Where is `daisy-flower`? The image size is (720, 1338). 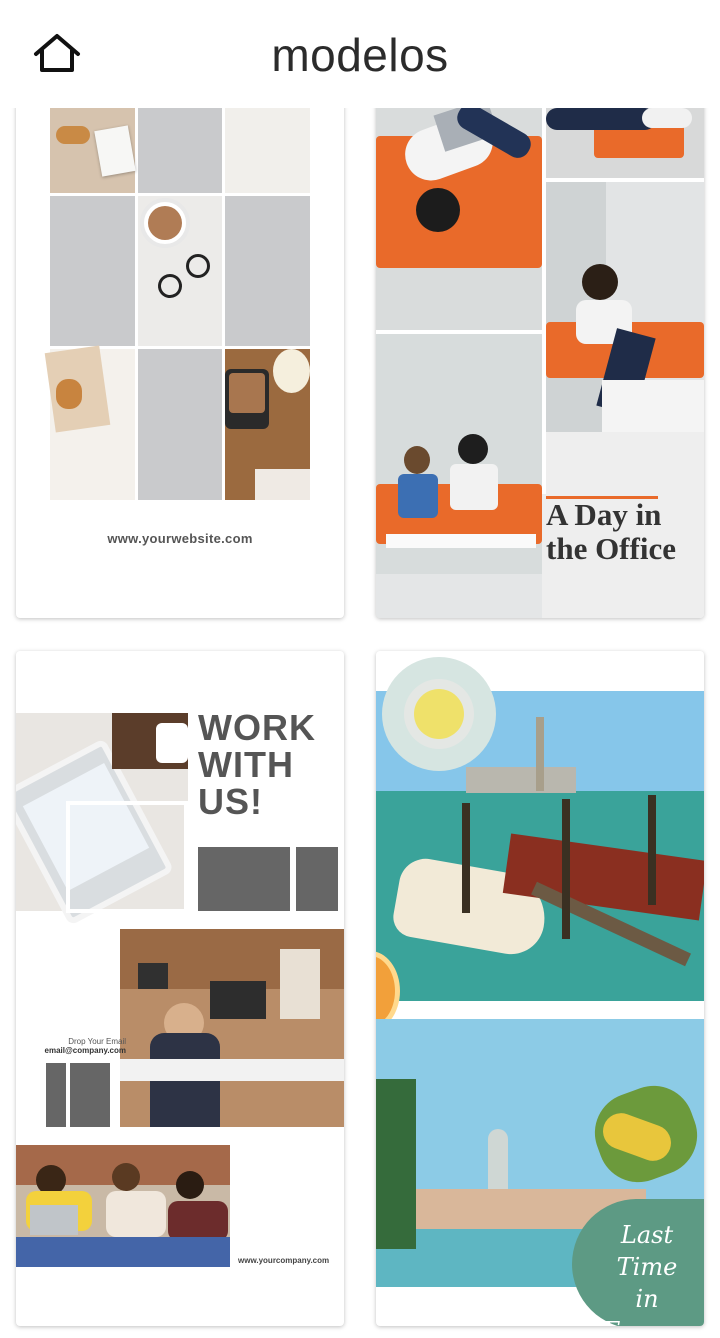 daisy-flower is located at coordinates (439, 714).